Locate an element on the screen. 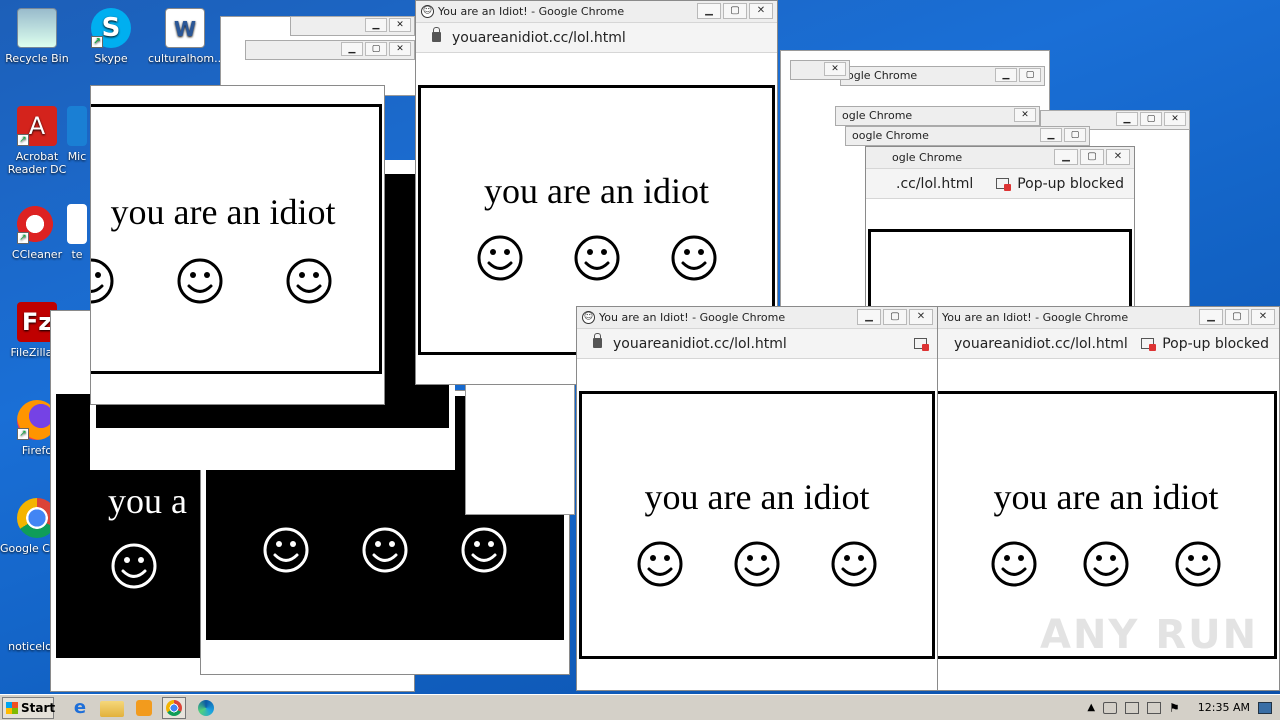  acrobat-icon: A ↗ is located at coordinates (37, 126).